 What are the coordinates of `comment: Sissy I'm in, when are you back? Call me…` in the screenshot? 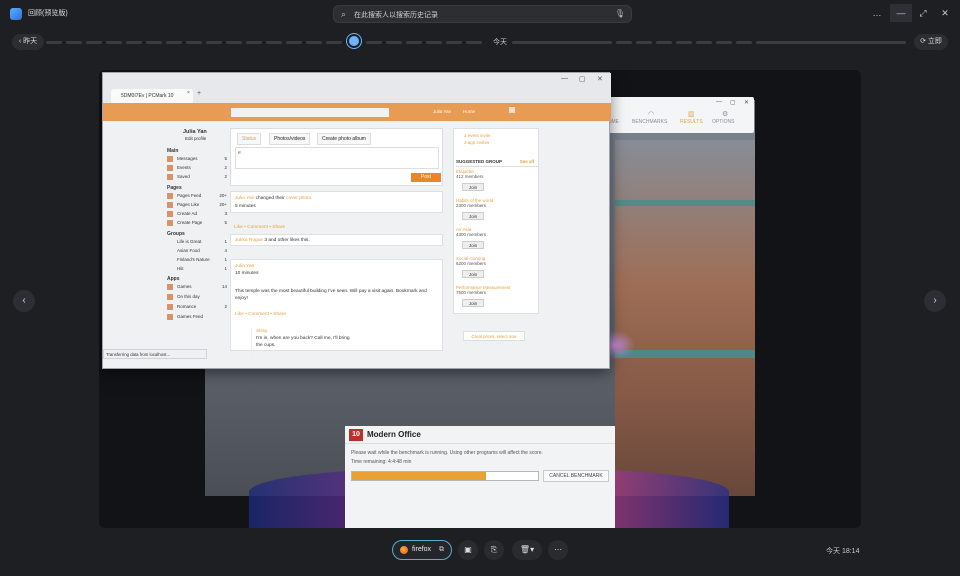 It's located at (301, 343).